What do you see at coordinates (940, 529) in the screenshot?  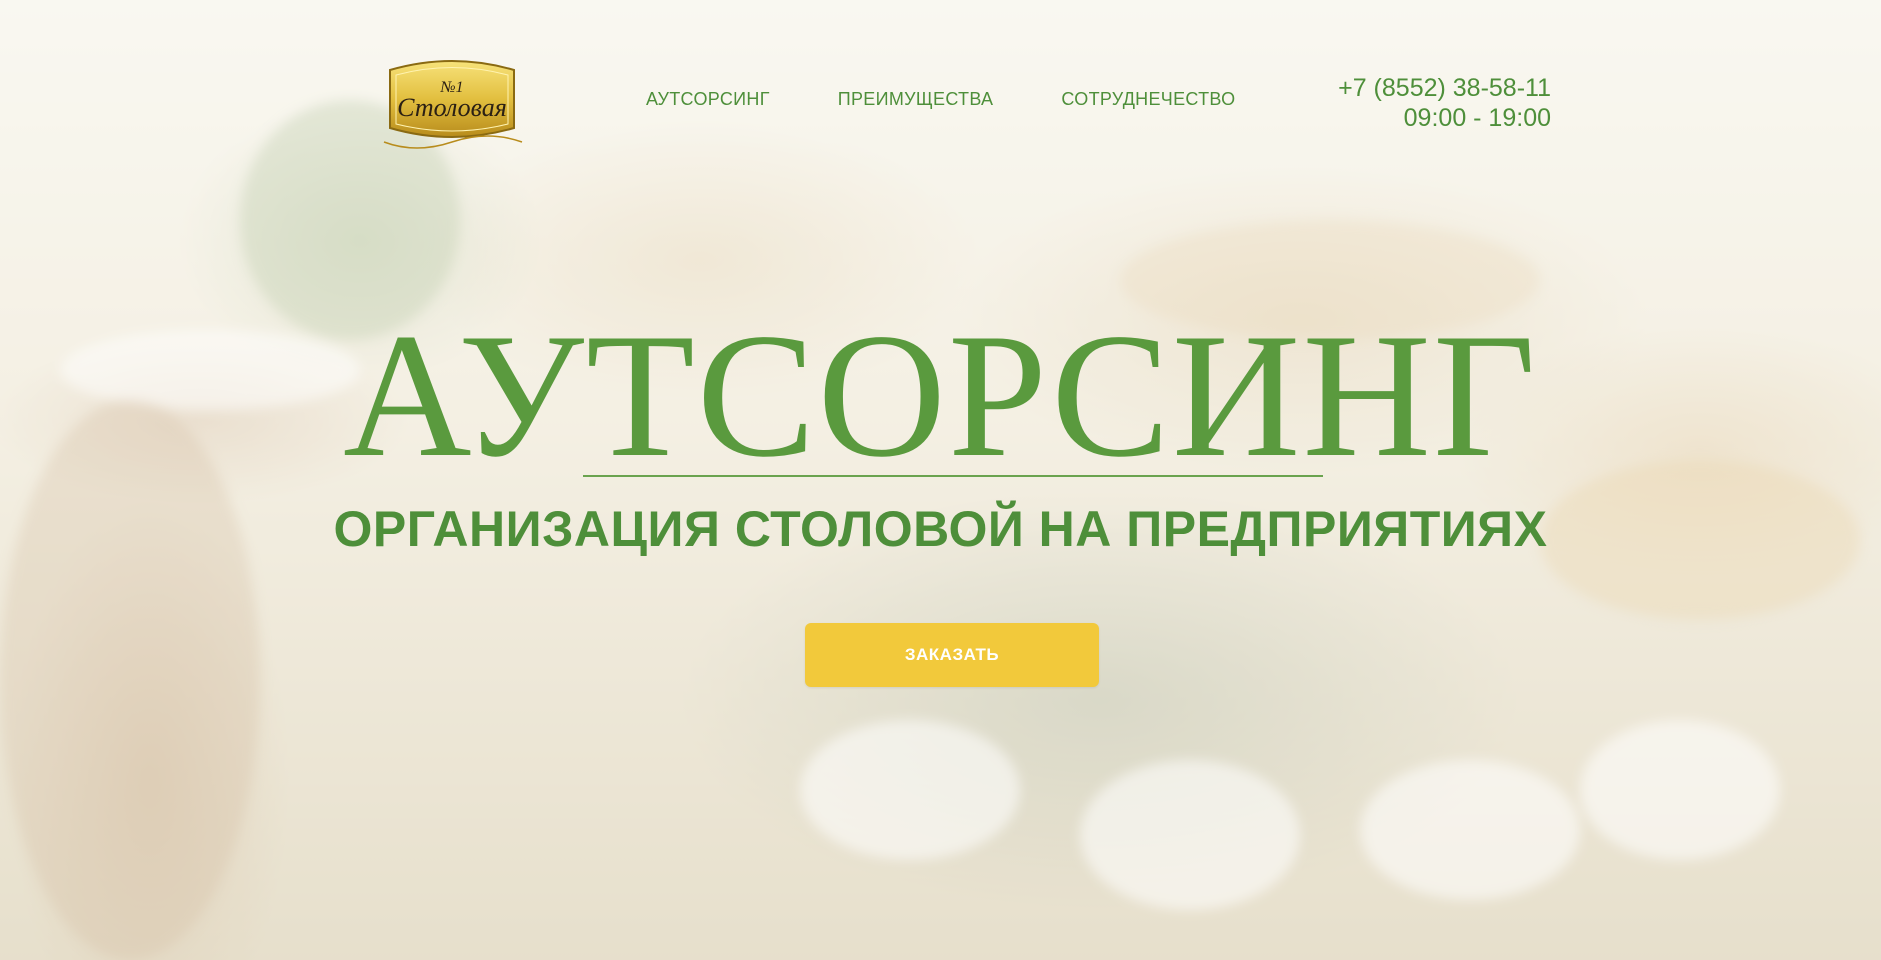 I see `hero-subtitle: ОРГАНИЗАЦИЯ СТОЛОВОЙ НА ПРЕДПРИЯТИЯХ` at bounding box center [940, 529].